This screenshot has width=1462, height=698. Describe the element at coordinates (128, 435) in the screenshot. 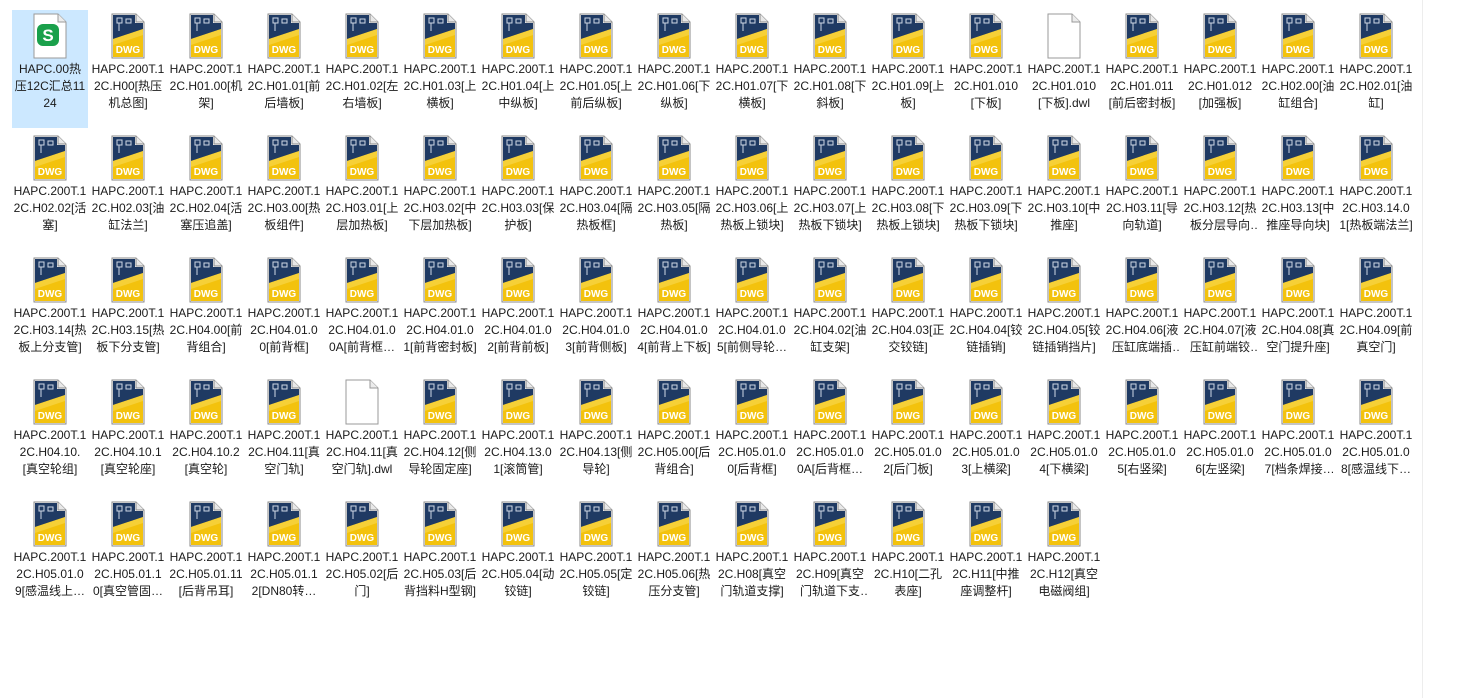

I see `file-item: DWG HAPC.200T.12C.H04.10.1[真空轮座]` at that location.